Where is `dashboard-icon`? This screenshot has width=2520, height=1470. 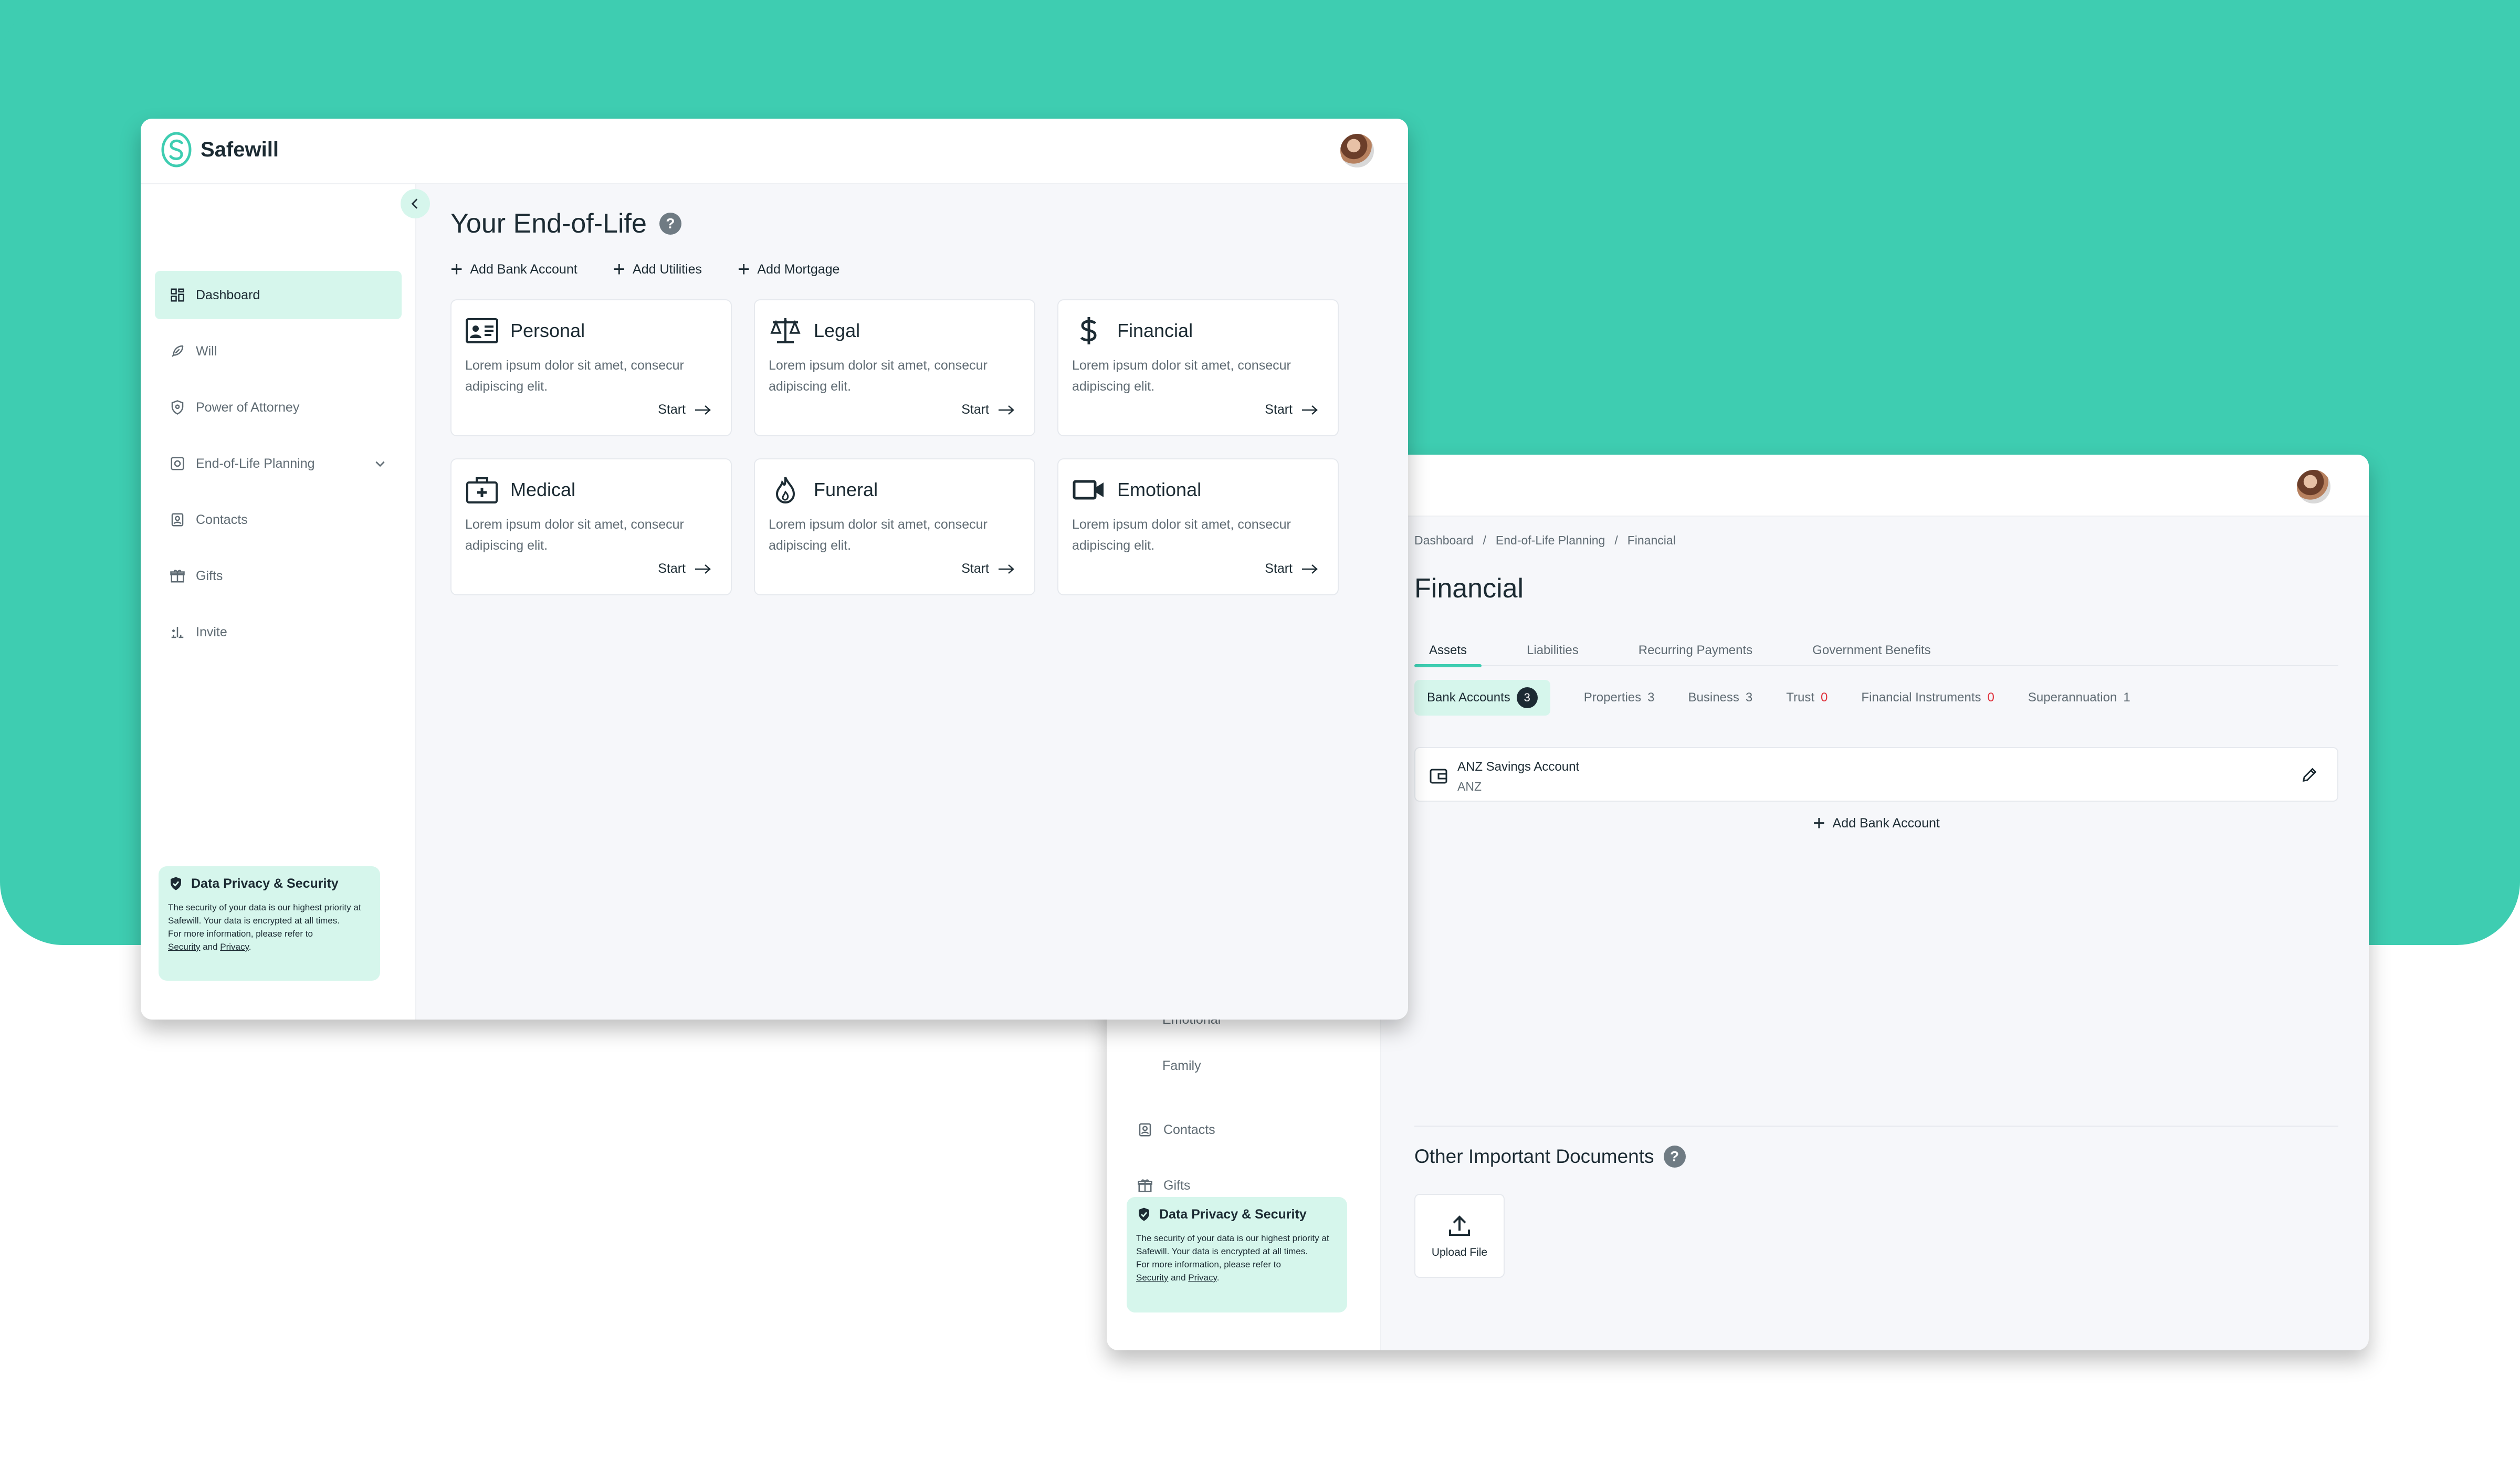 dashboard-icon is located at coordinates (177, 295).